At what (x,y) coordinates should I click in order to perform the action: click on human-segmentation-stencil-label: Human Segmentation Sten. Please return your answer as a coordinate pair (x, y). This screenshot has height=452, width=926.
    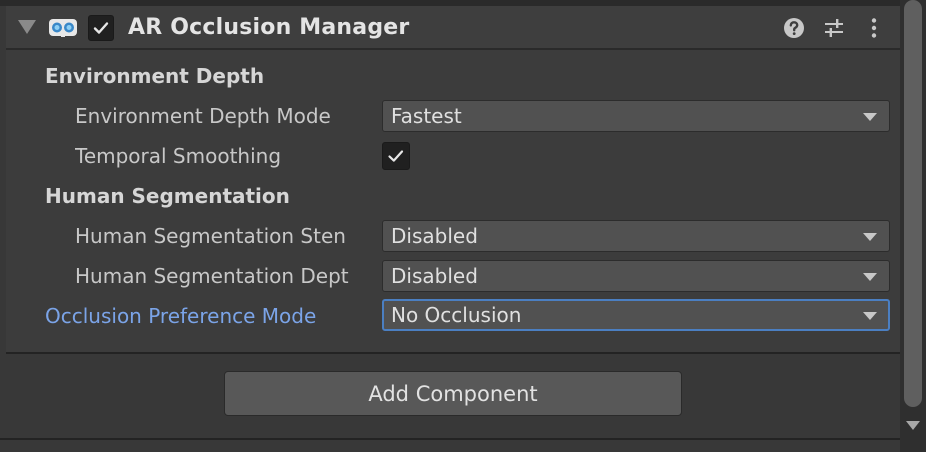
    Looking at the image, I should click on (210, 236).